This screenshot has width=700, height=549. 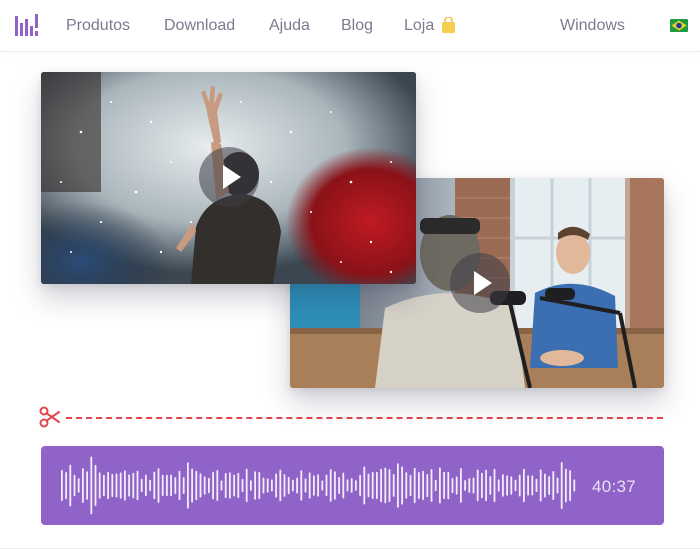 I want to click on nav-produtos: Produtos, so click(x=98, y=26).